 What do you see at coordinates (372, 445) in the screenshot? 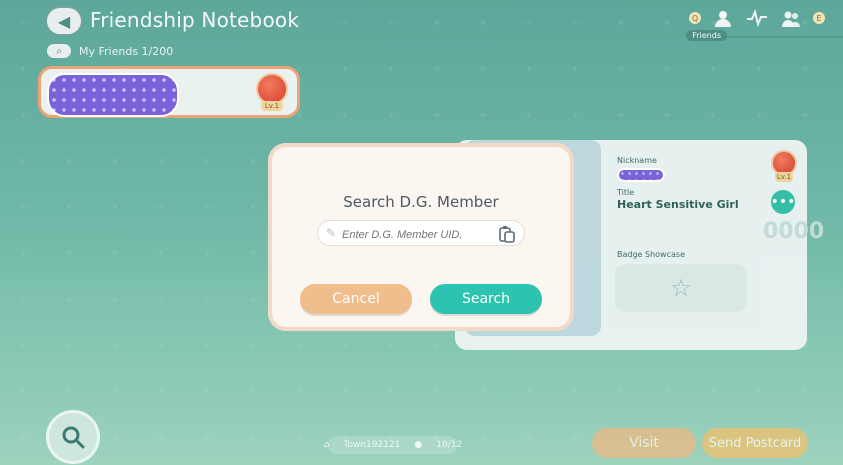
I see `town-id: Town192121` at bounding box center [372, 445].